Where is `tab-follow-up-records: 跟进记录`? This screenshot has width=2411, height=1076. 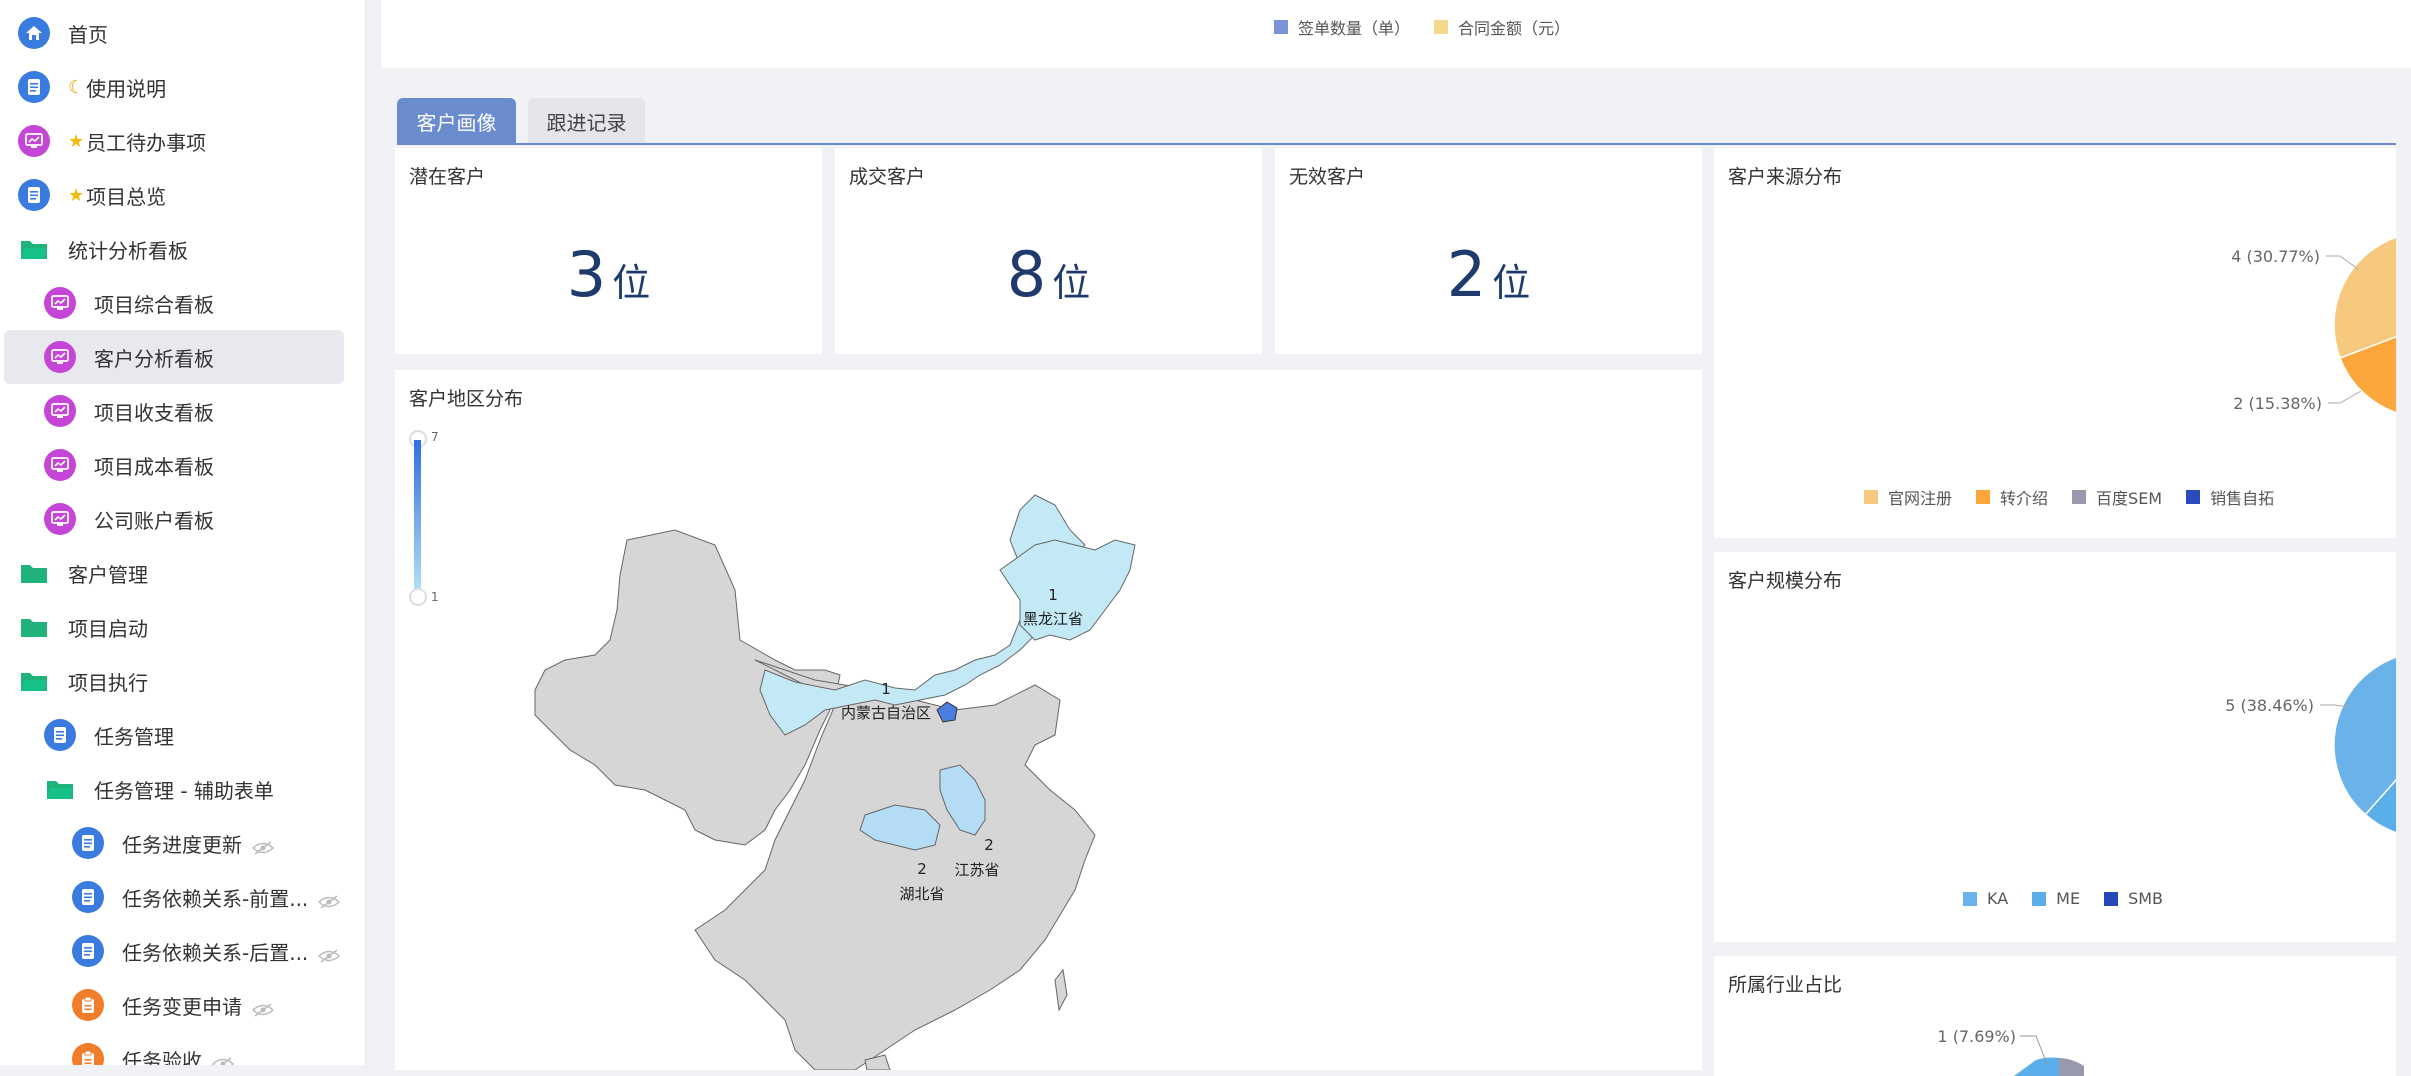
tab-follow-up-records: 跟进记录 is located at coordinates (586, 121).